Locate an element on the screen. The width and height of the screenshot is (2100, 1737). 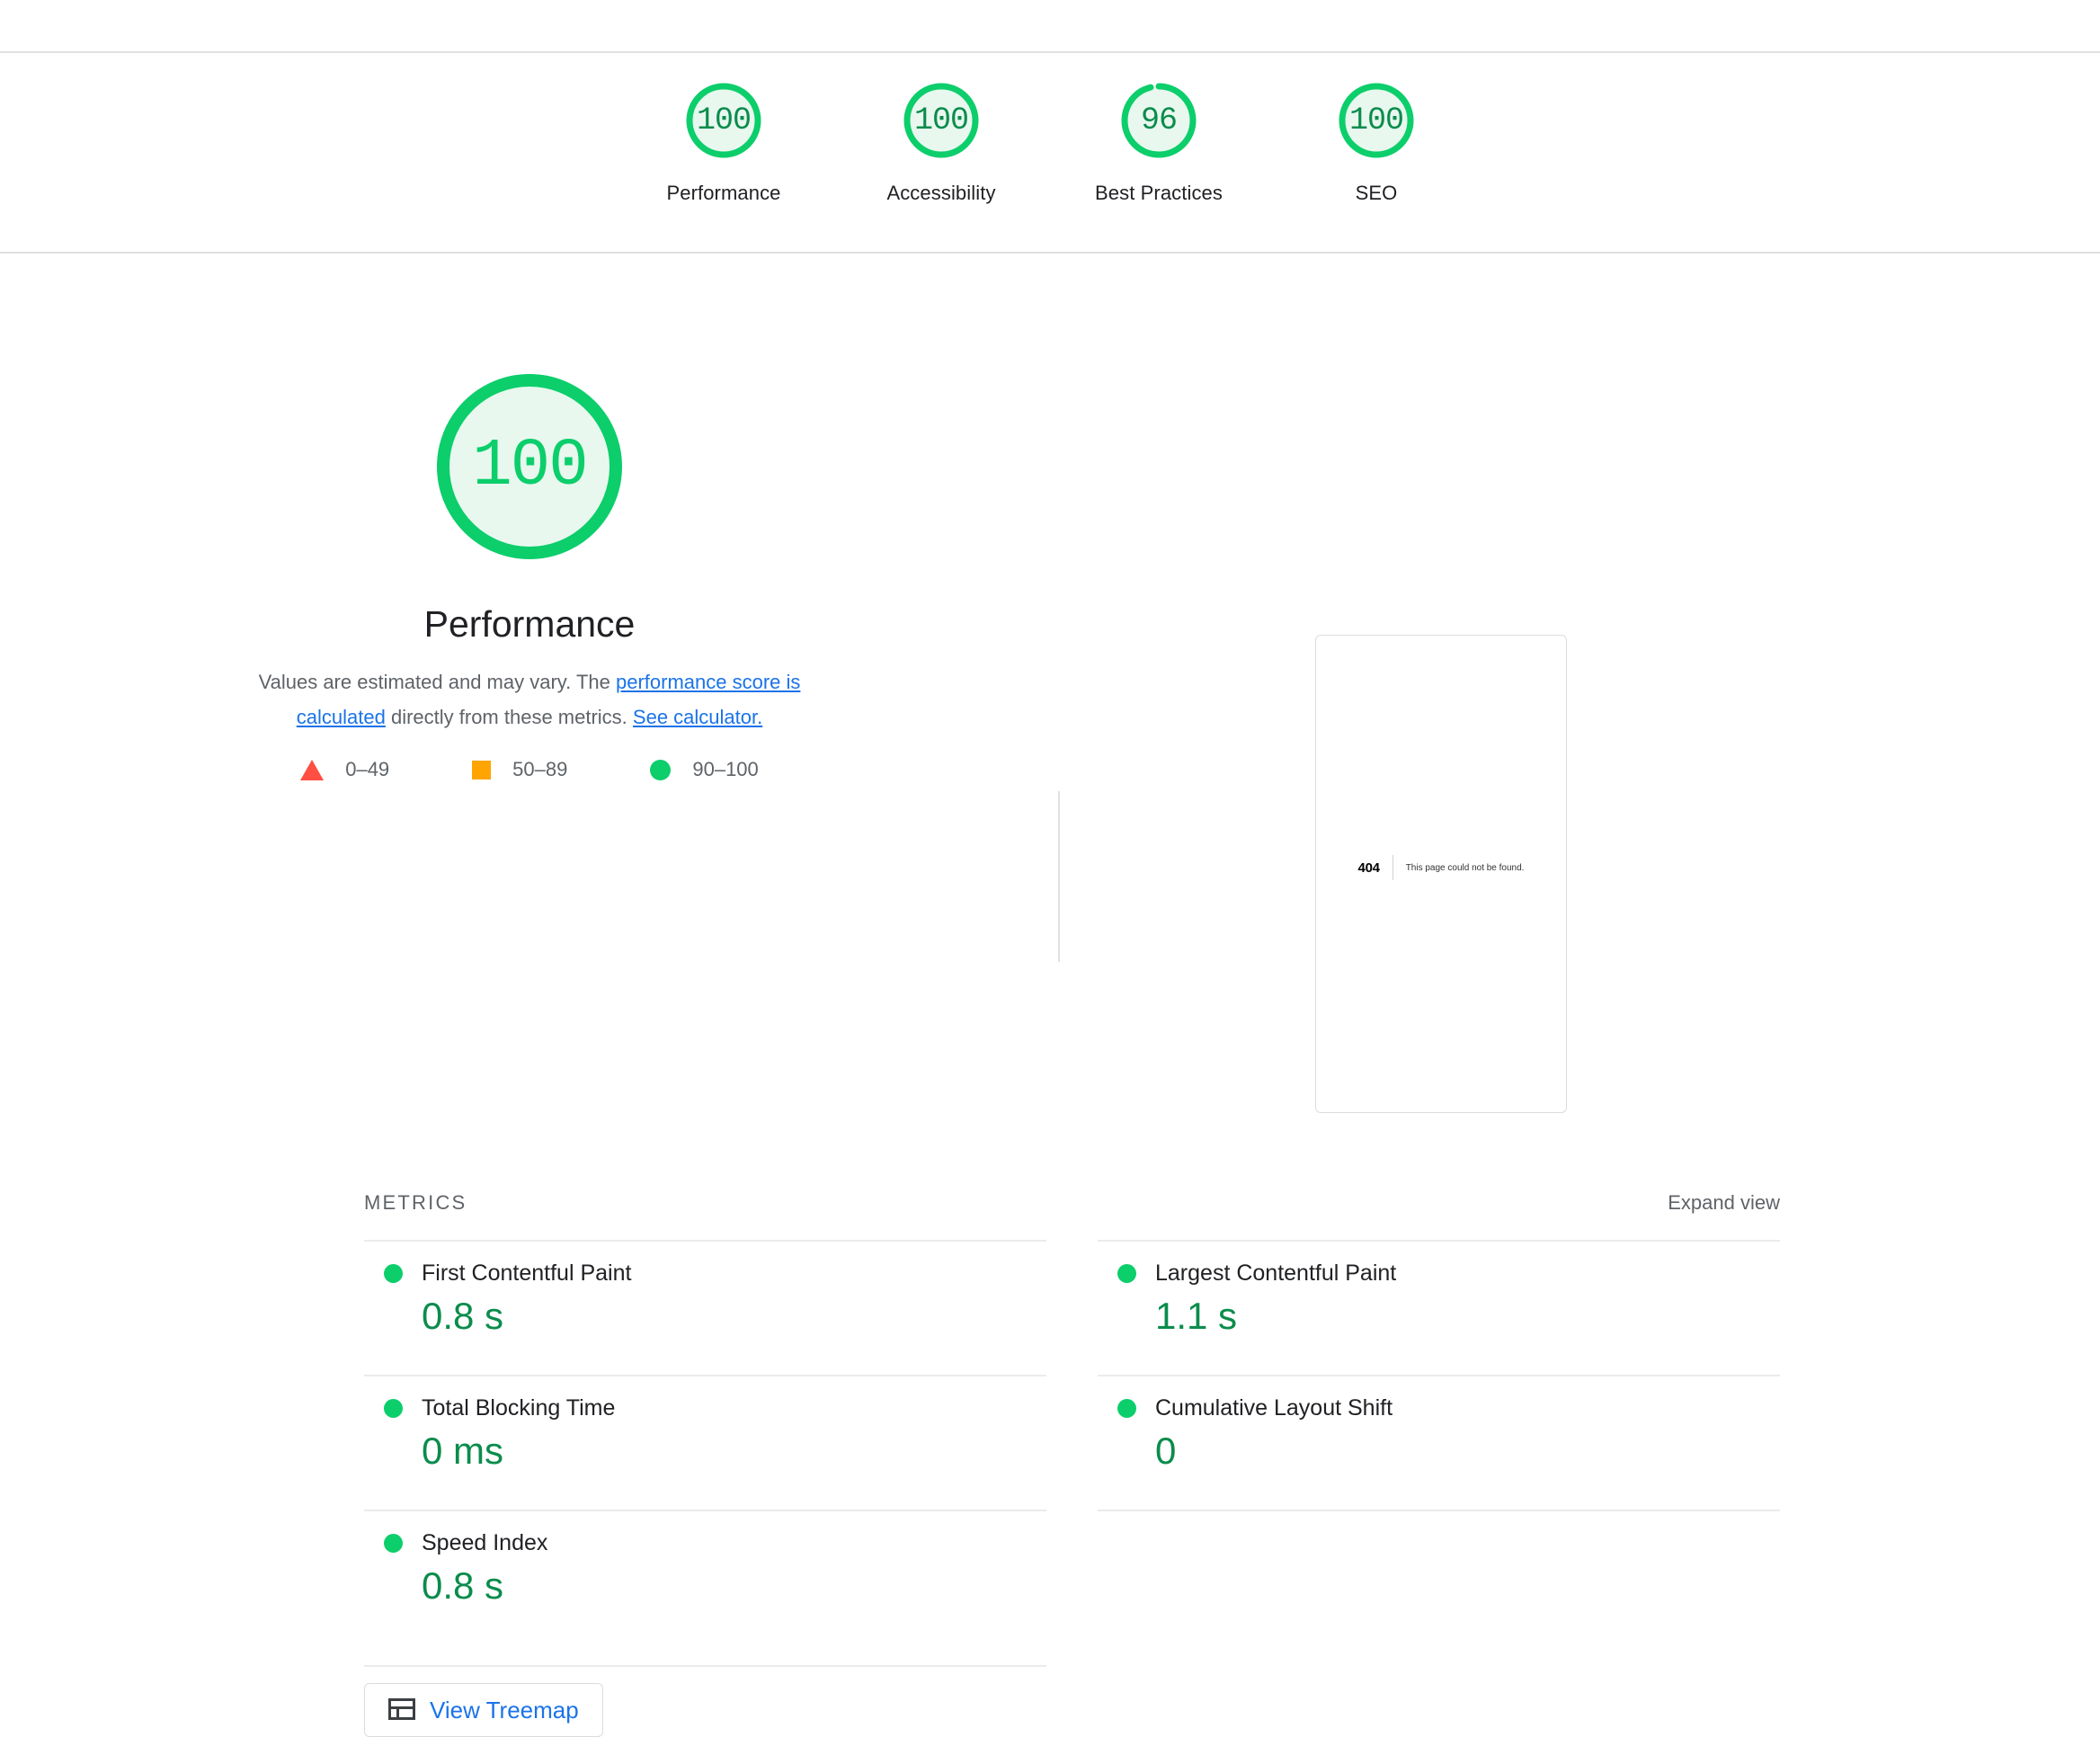
metrics-column-end-rule is located at coordinates (1439, 1511).